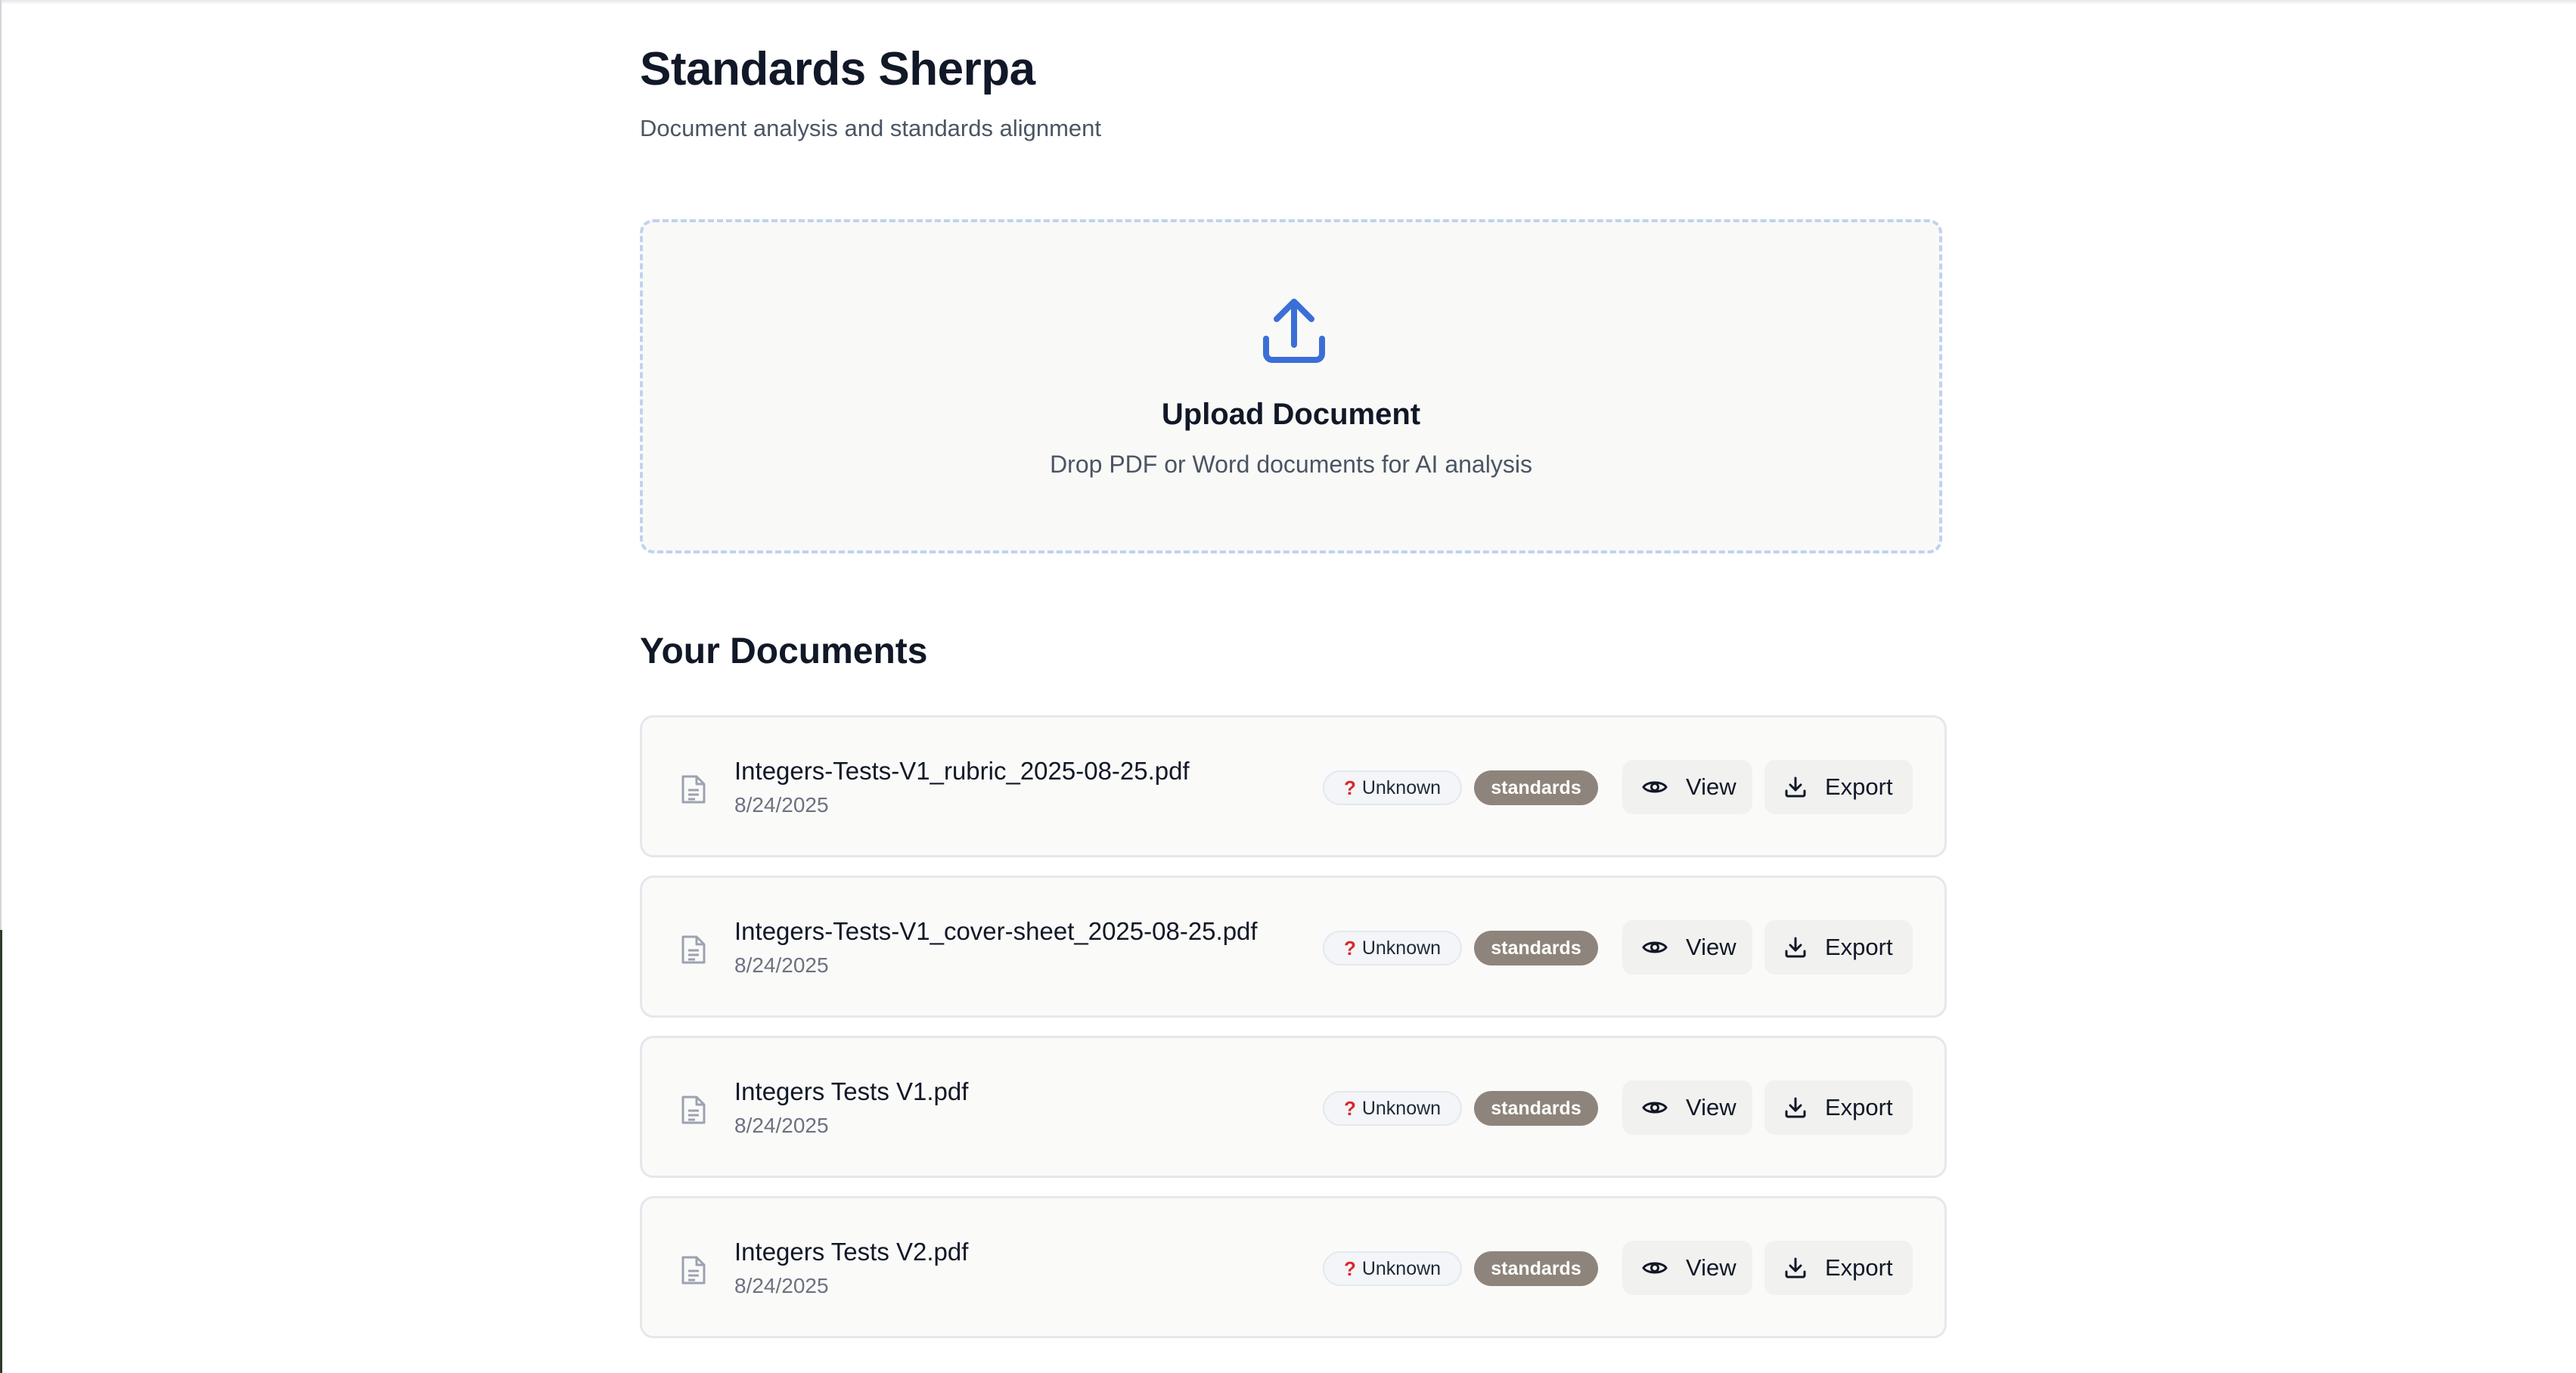 This screenshot has width=2576, height=1373. I want to click on document-name: Integers Tests V1.pdf, so click(851, 1091).